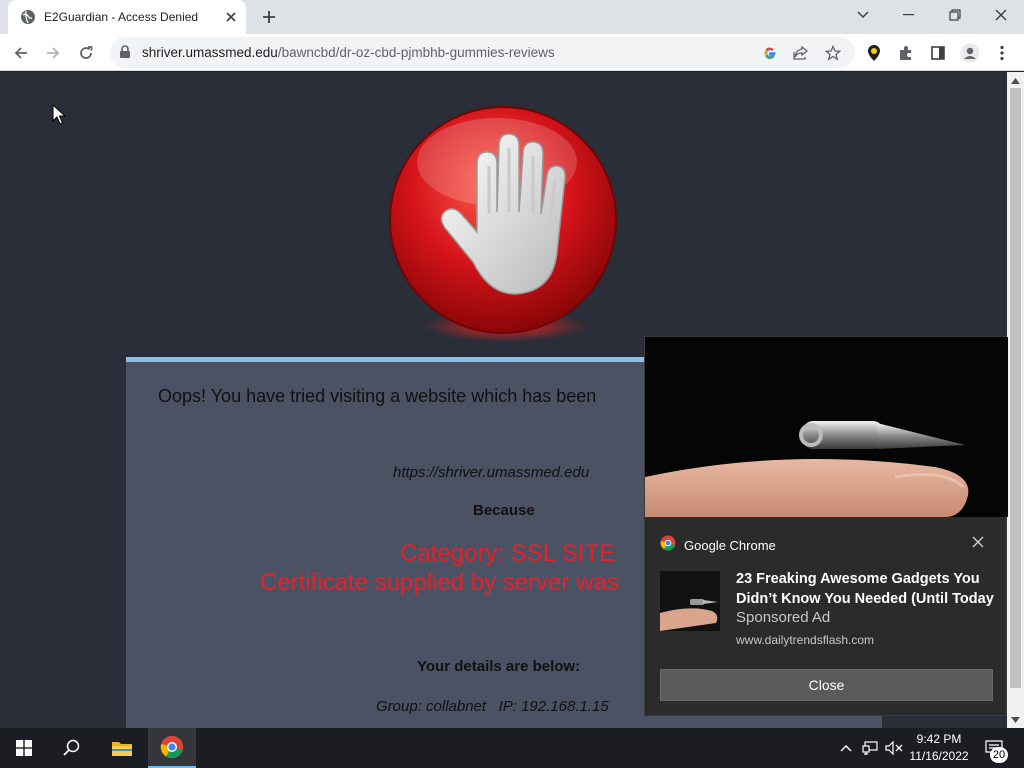  I want to click on notification-count-badge: 20, so click(999, 755).